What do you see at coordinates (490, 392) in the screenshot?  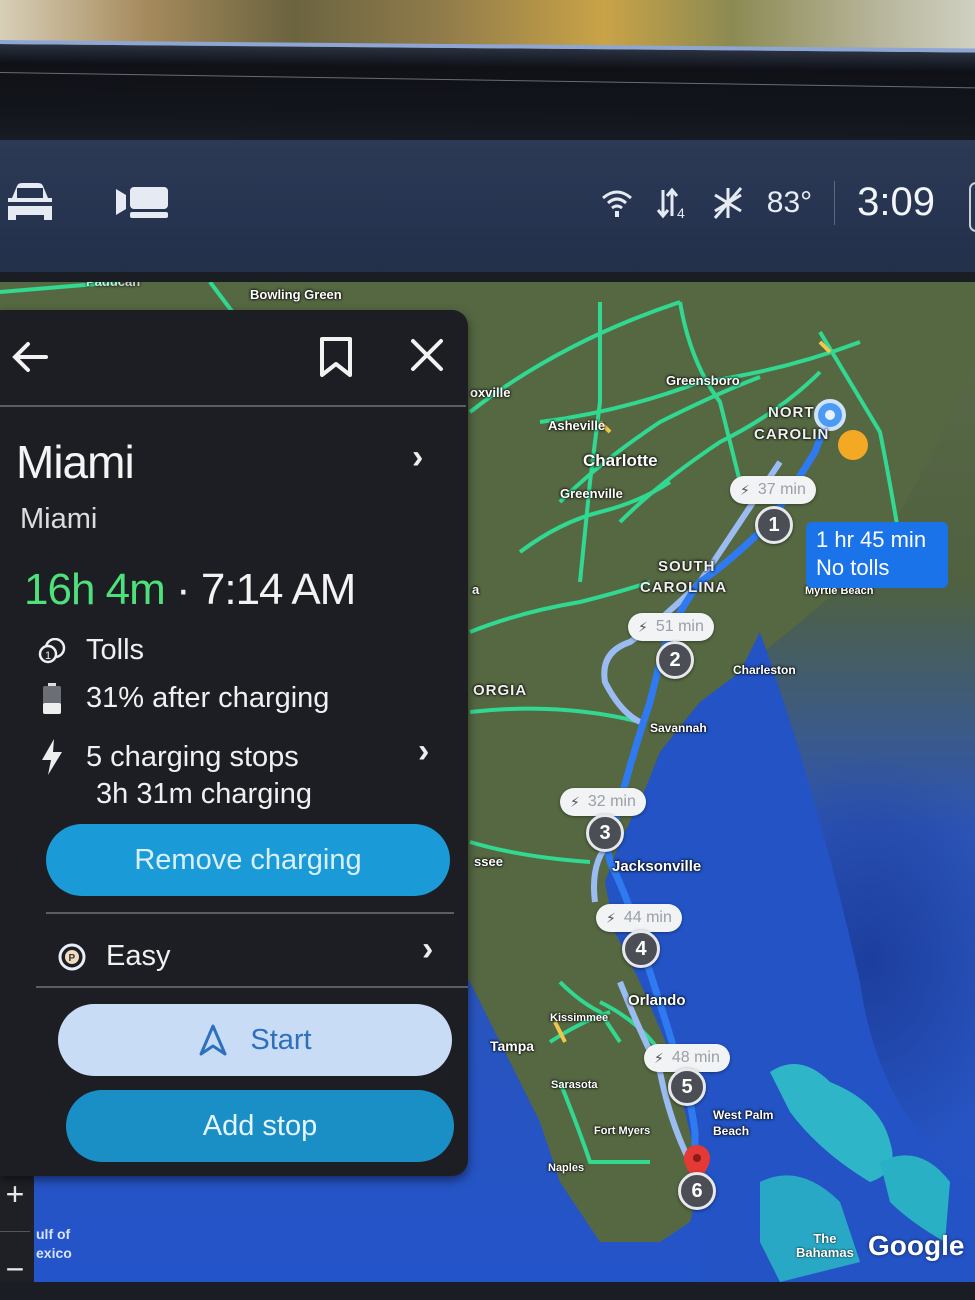 I see `map-label-city: oxville` at bounding box center [490, 392].